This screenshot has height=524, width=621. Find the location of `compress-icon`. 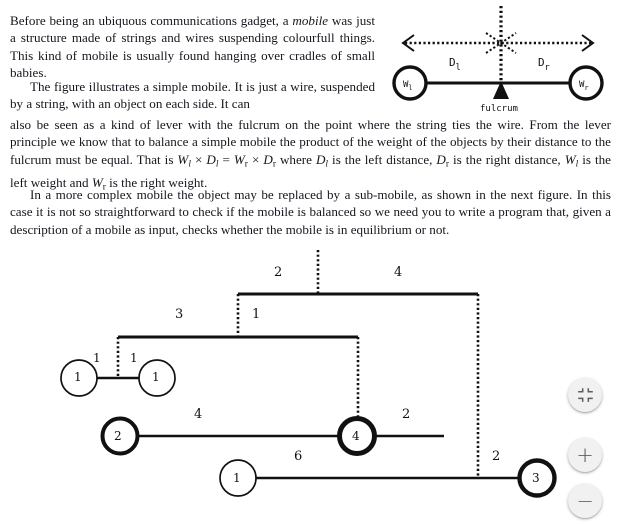

compress-icon is located at coordinates (585, 394).